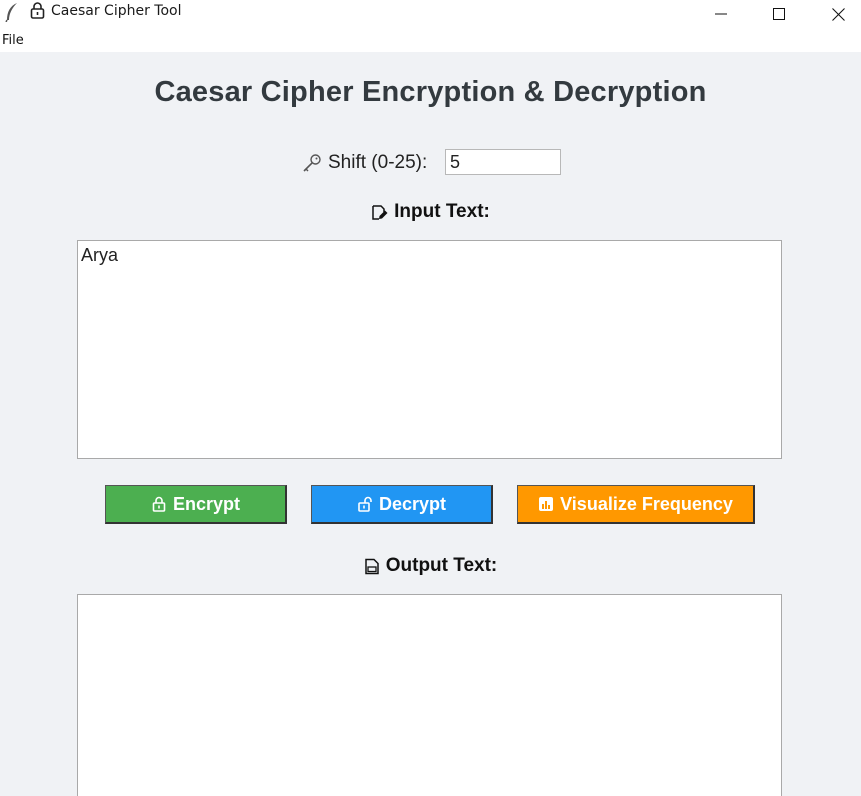 Image resolution: width=861 pixels, height=796 pixels. What do you see at coordinates (11, 12) in the screenshot?
I see `feather-icon` at bounding box center [11, 12].